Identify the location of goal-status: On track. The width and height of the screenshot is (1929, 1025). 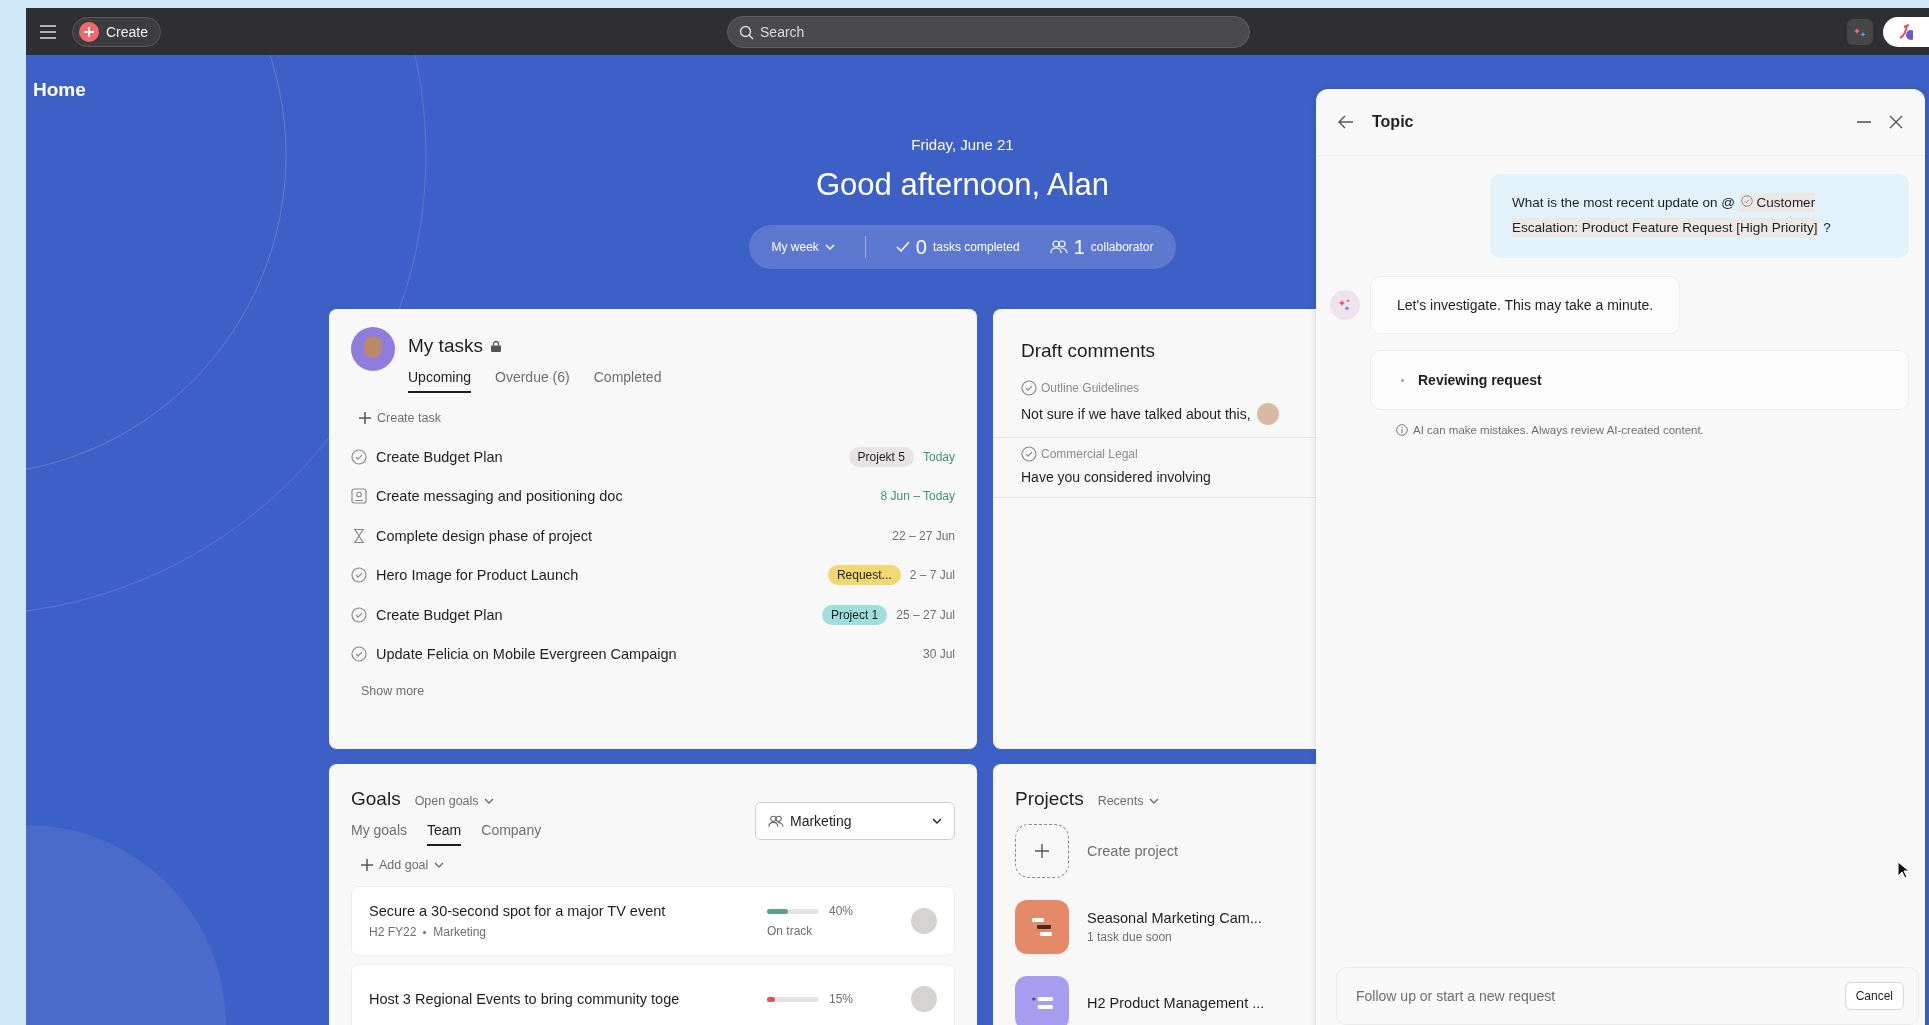
(790, 931).